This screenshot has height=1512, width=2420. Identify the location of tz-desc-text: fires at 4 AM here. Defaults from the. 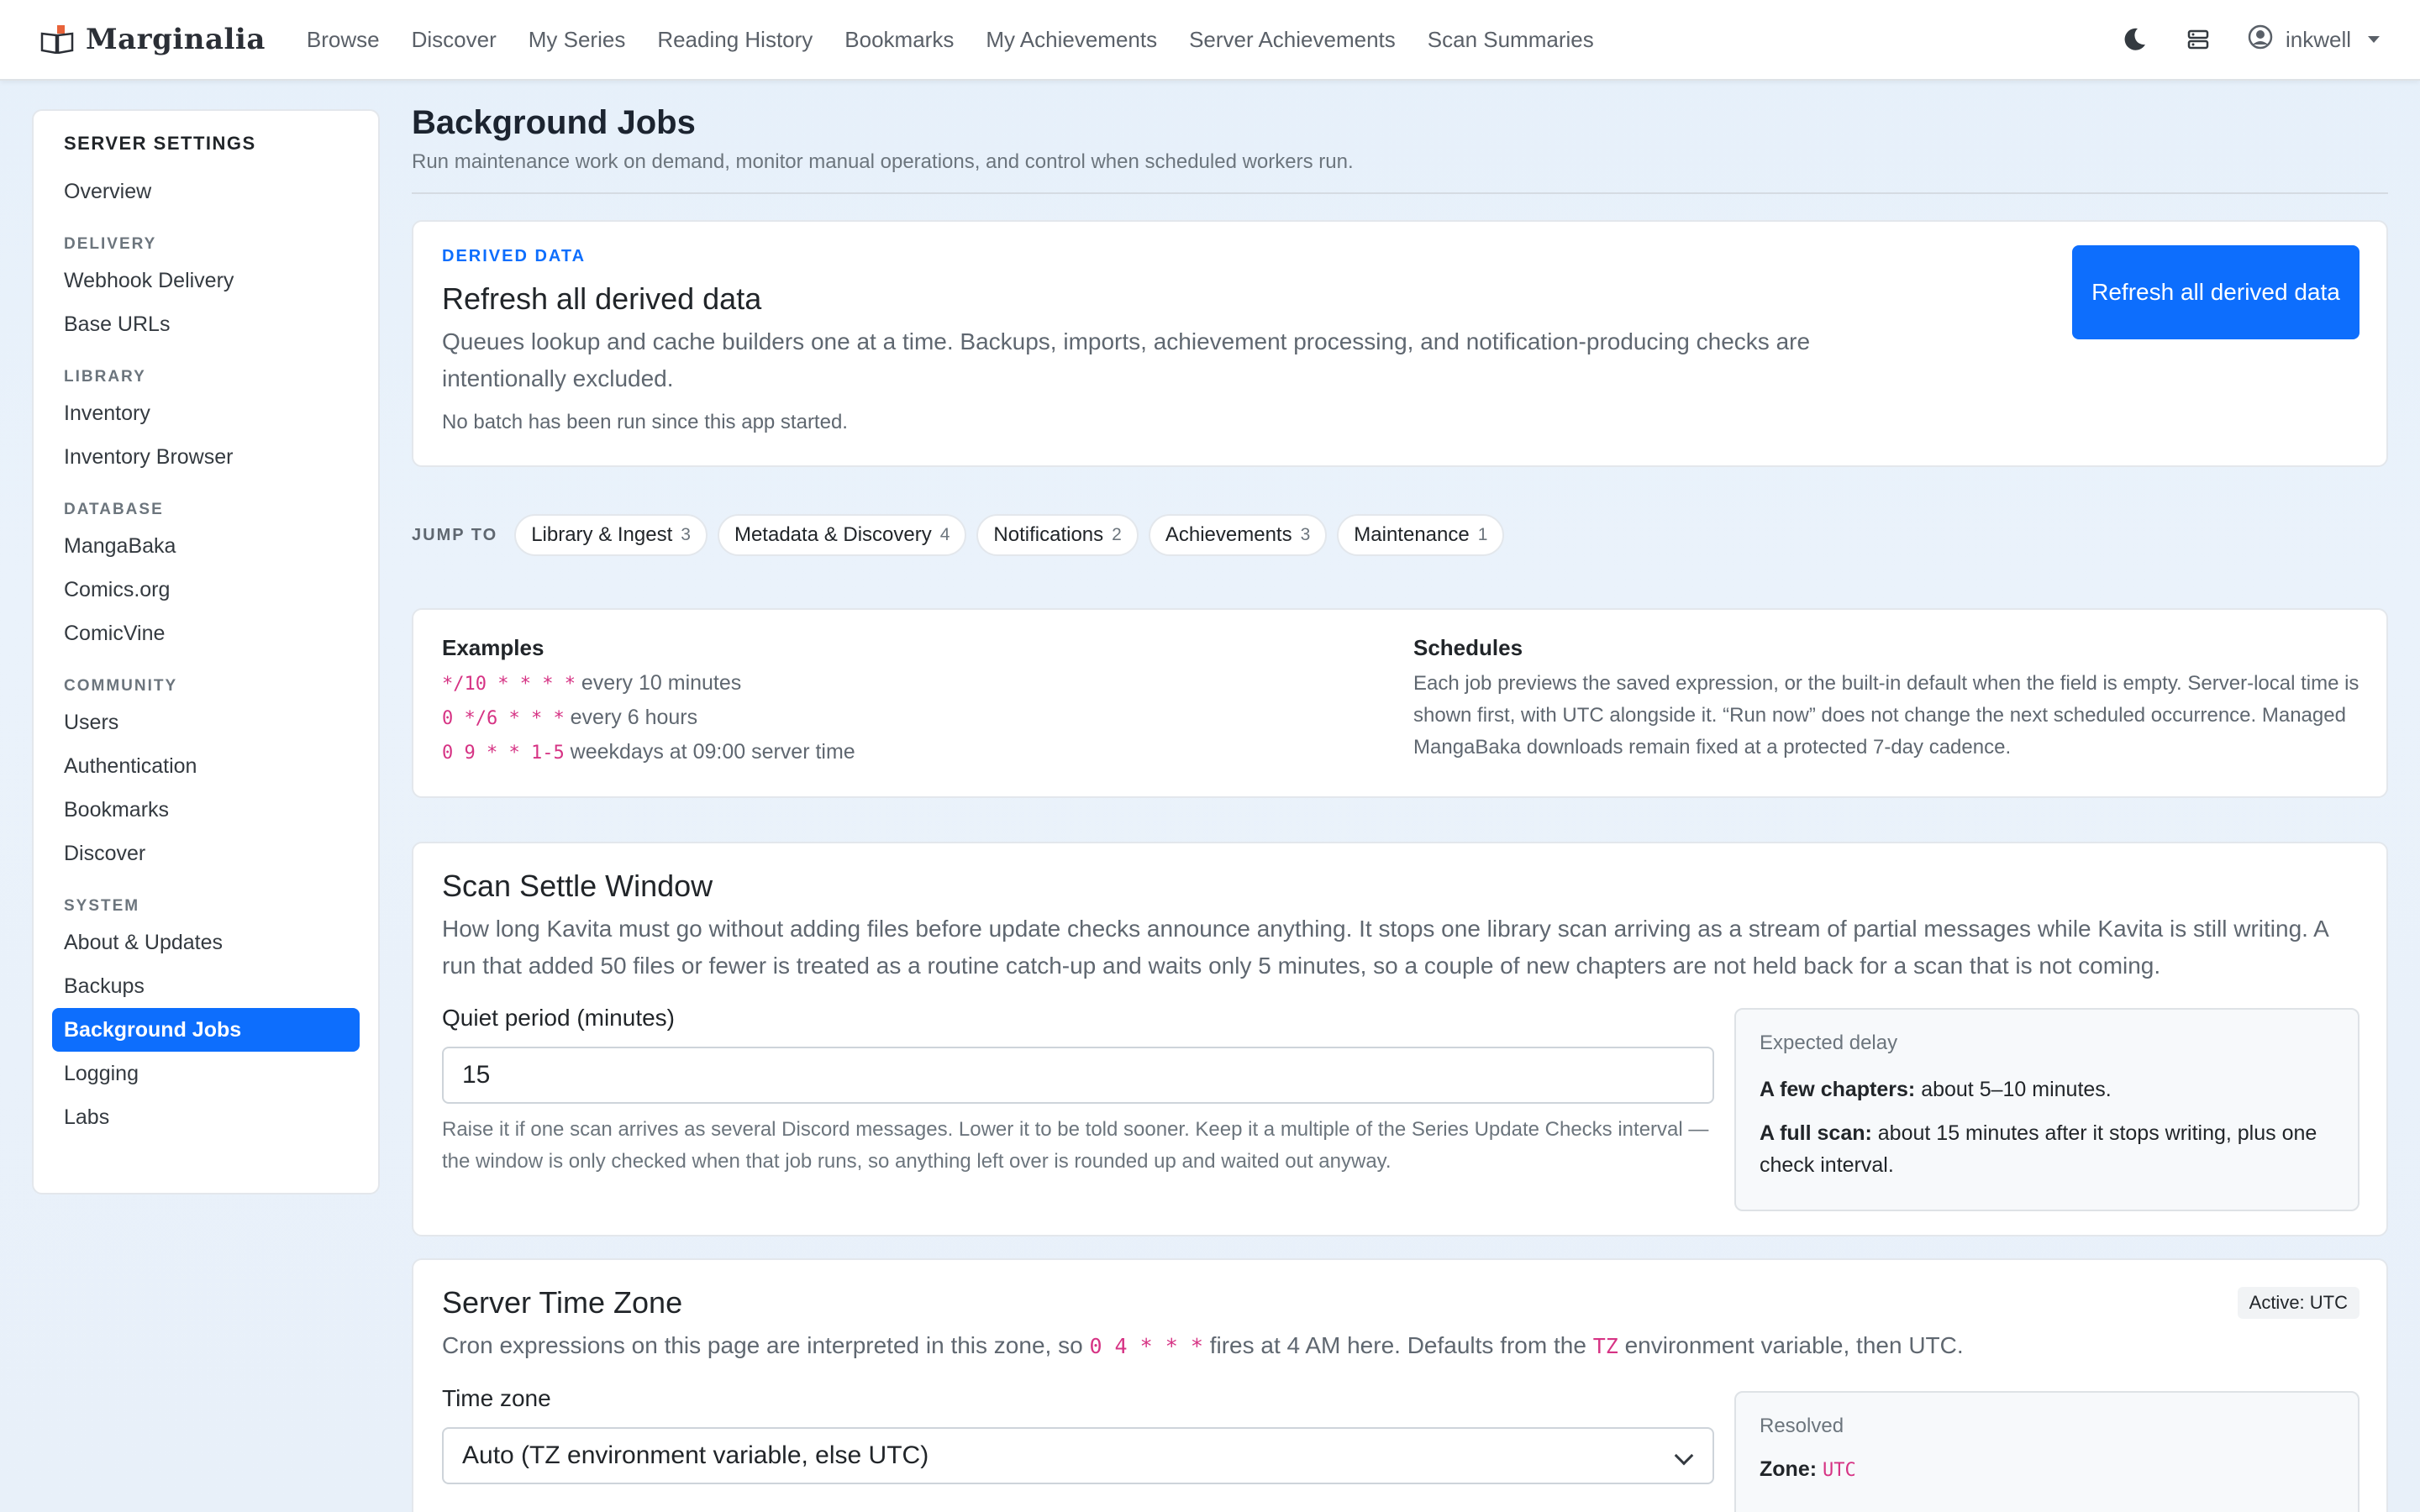
(1397, 1345).